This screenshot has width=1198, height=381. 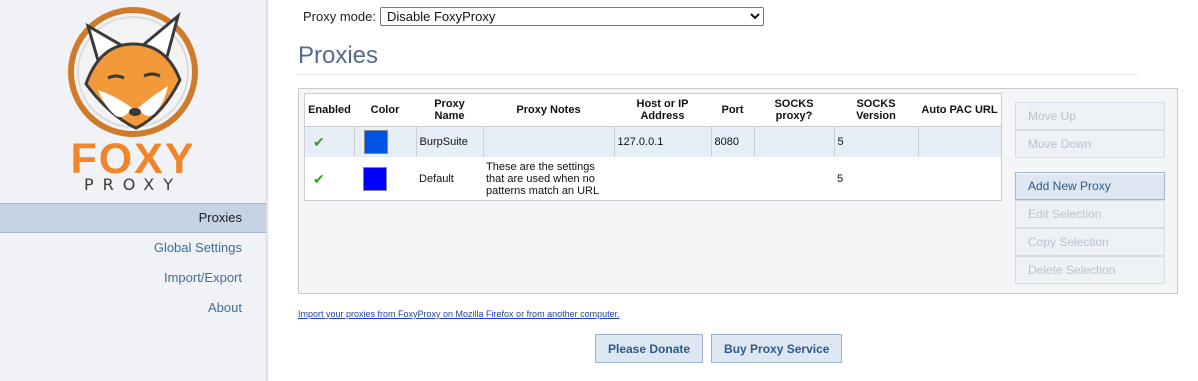 I want to click on sidebar-item-import-export: Import/Export, so click(x=133, y=278).